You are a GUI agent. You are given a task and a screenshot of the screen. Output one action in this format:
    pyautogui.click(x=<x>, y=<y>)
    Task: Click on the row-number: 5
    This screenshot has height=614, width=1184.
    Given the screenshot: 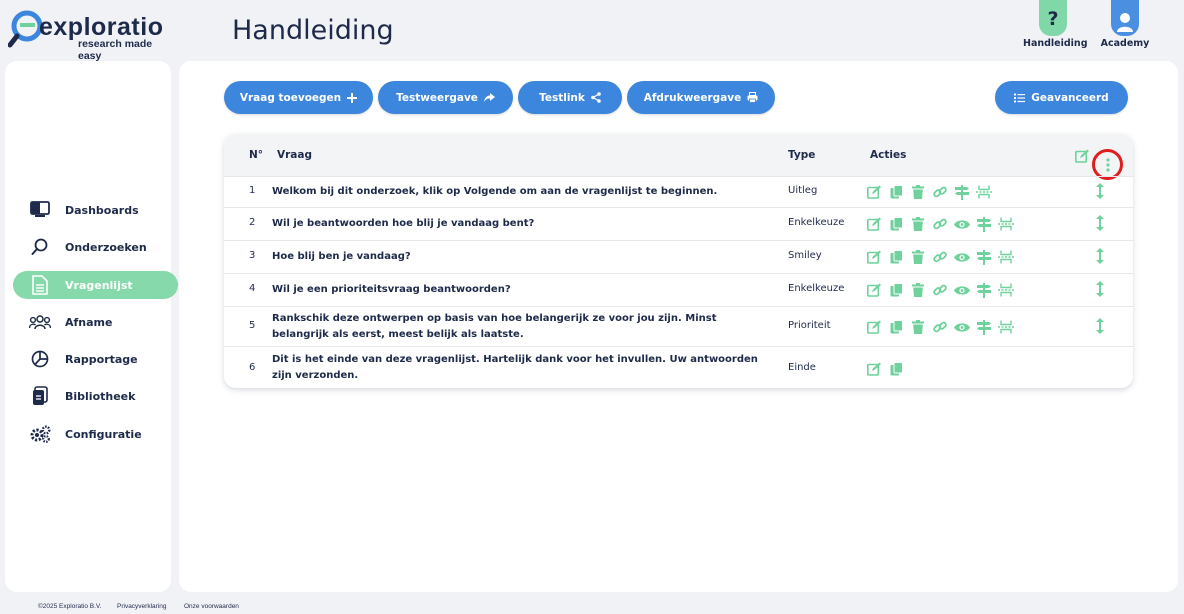 What is the action you would take?
    pyautogui.click(x=252, y=325)
    